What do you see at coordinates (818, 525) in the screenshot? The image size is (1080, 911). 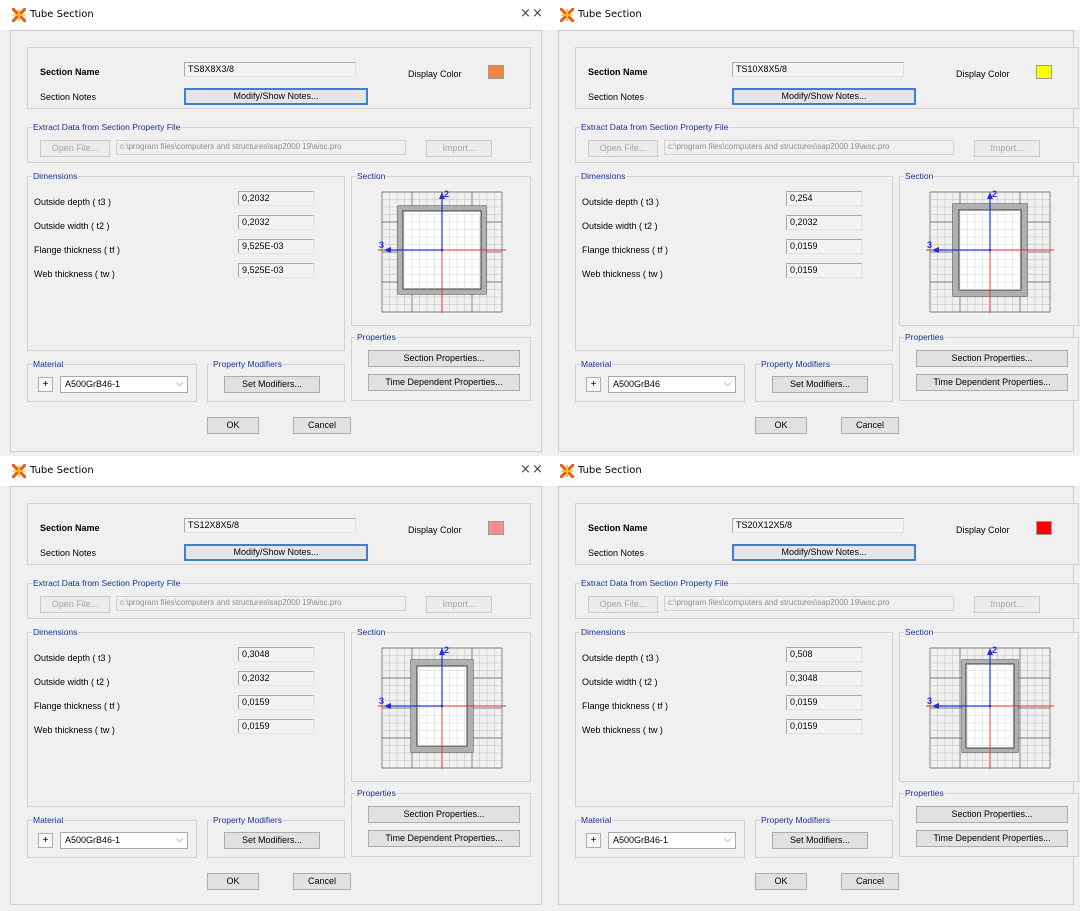 I see `section-name-input: TS20X12X5/8` at bounding box center [818, 525].